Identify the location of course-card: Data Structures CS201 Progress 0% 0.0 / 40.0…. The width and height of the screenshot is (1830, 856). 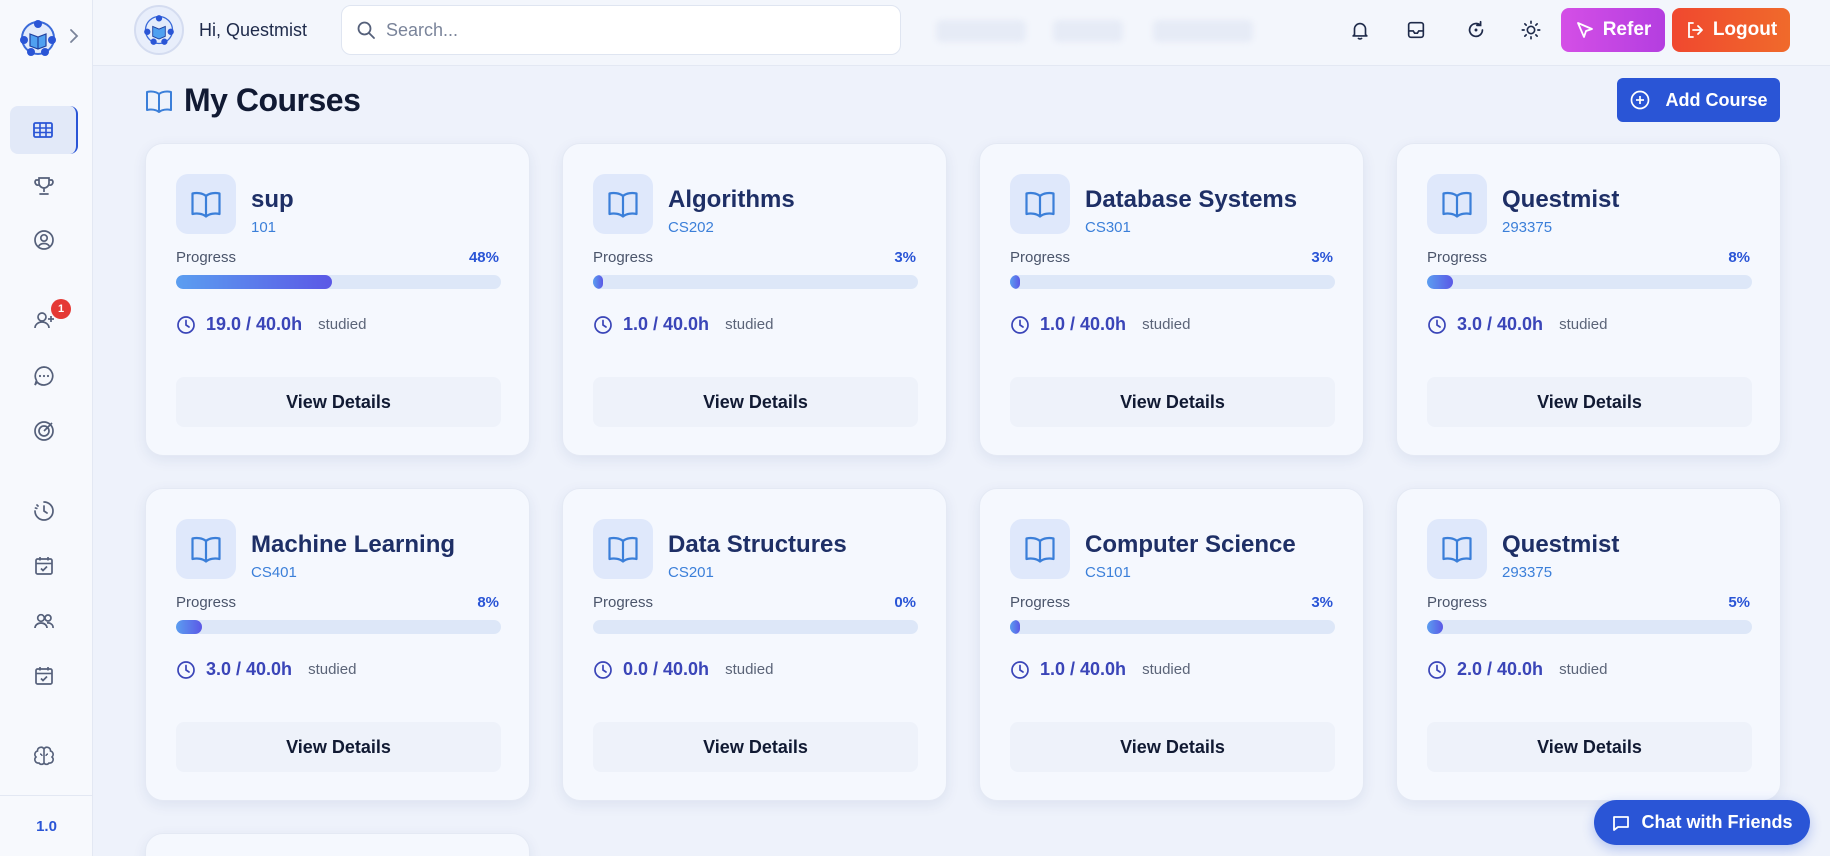
(754, 644).